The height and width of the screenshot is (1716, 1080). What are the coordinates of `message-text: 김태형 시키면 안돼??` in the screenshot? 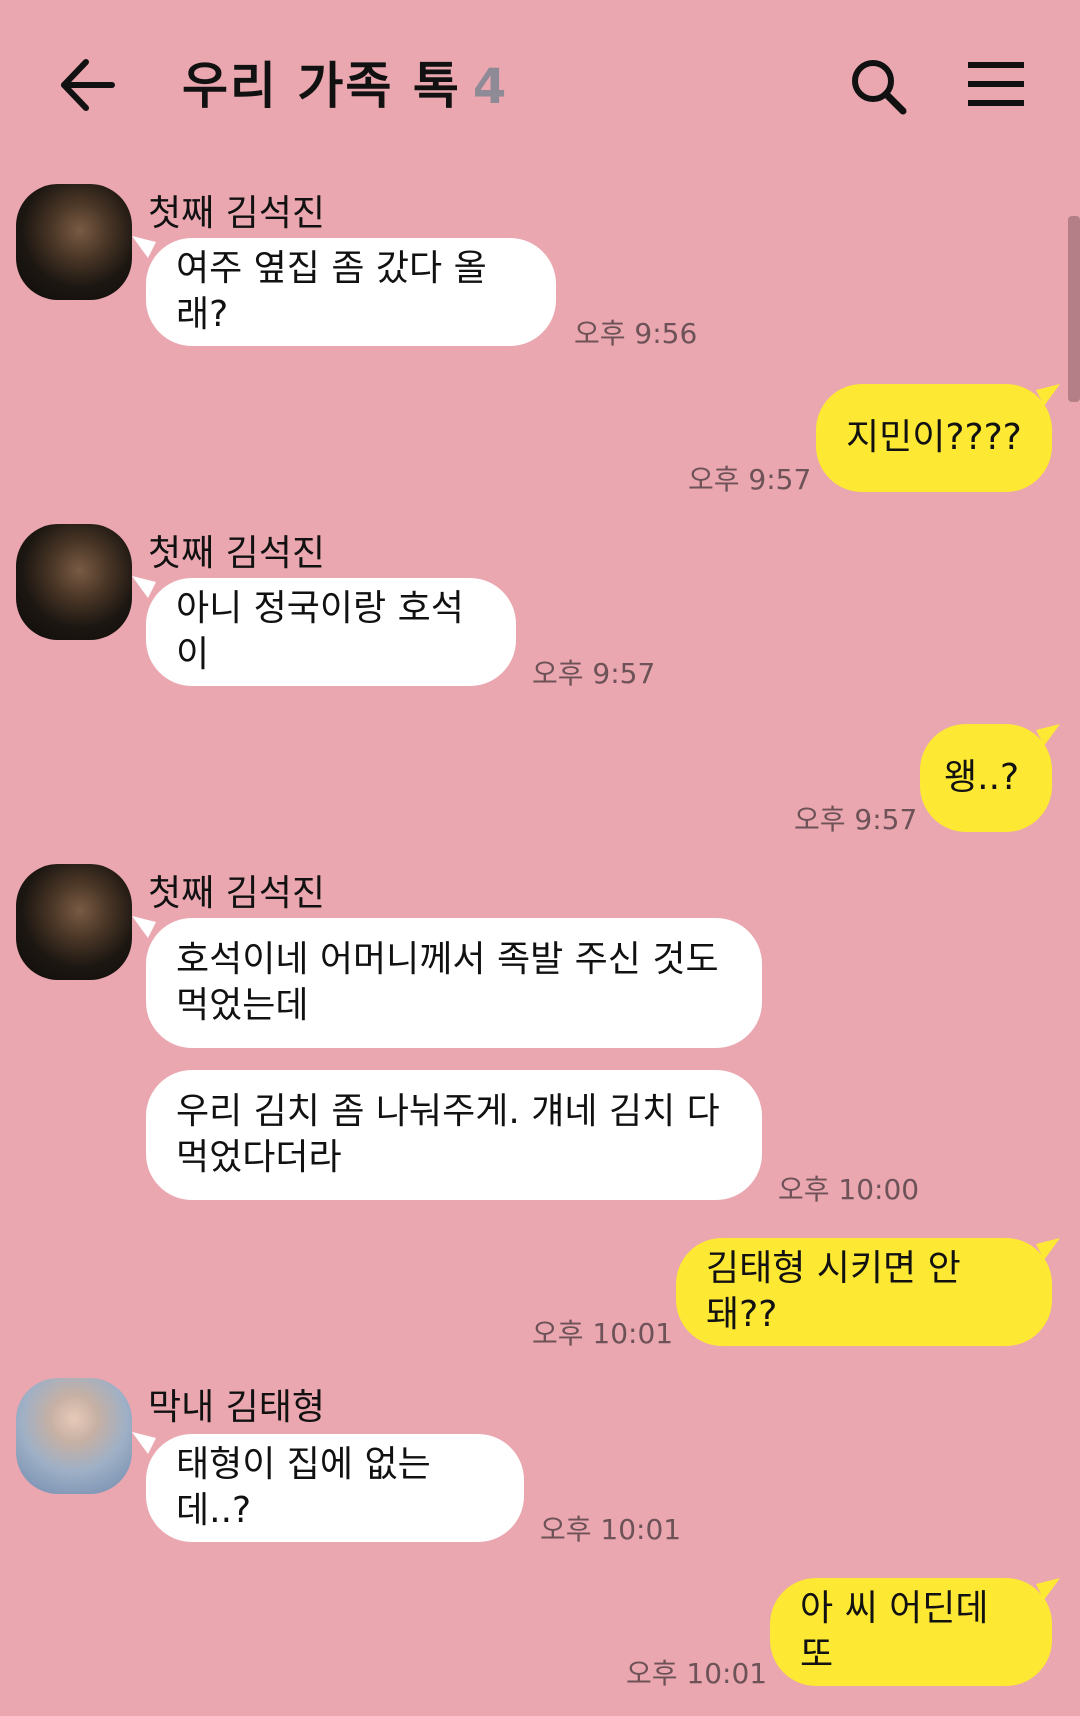 It's located at (833, 1291).